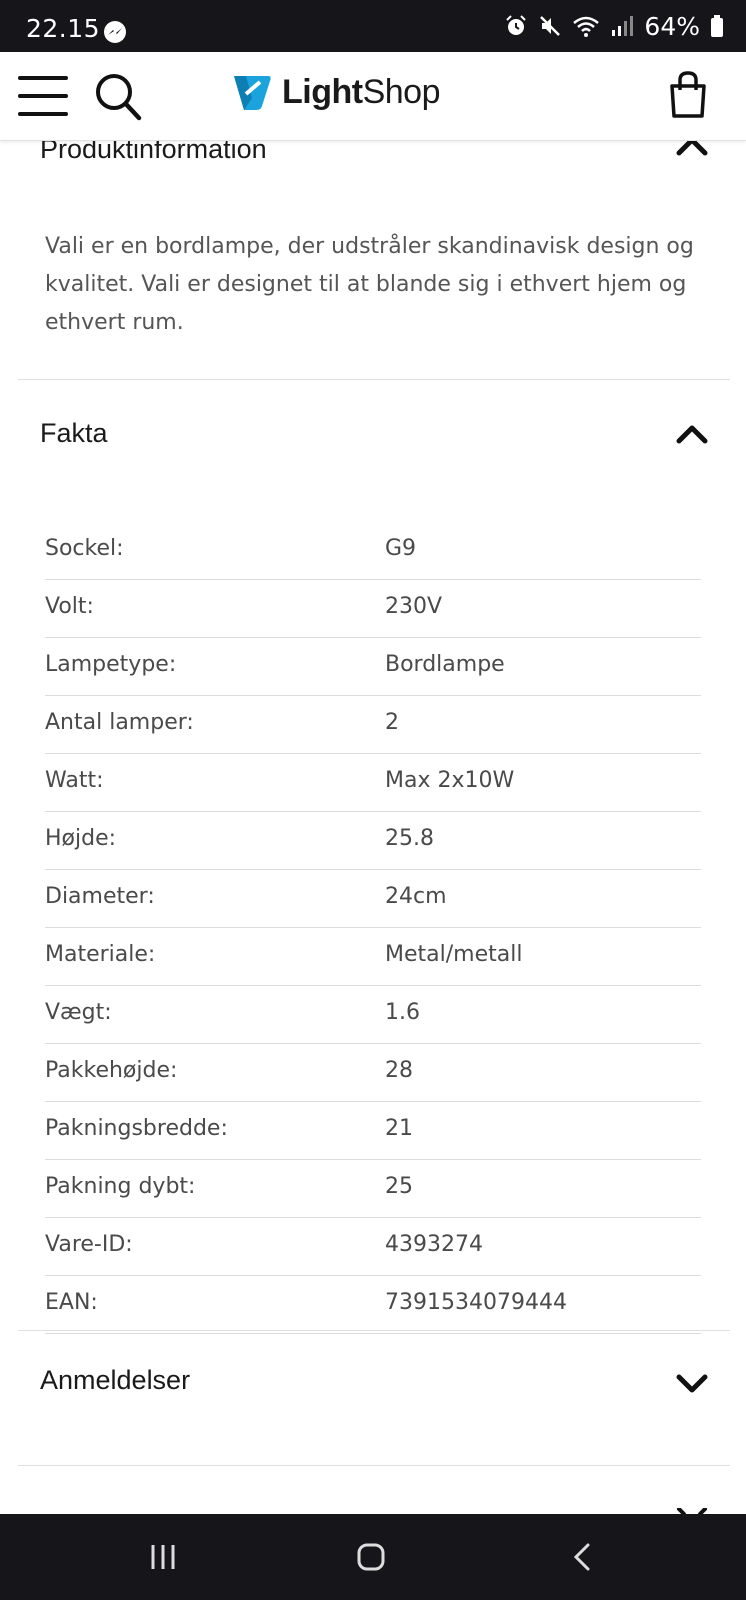  Describe the element at coordinates (71, 1302) in the screenshot. I see `facts-label: EAN:` at that location.